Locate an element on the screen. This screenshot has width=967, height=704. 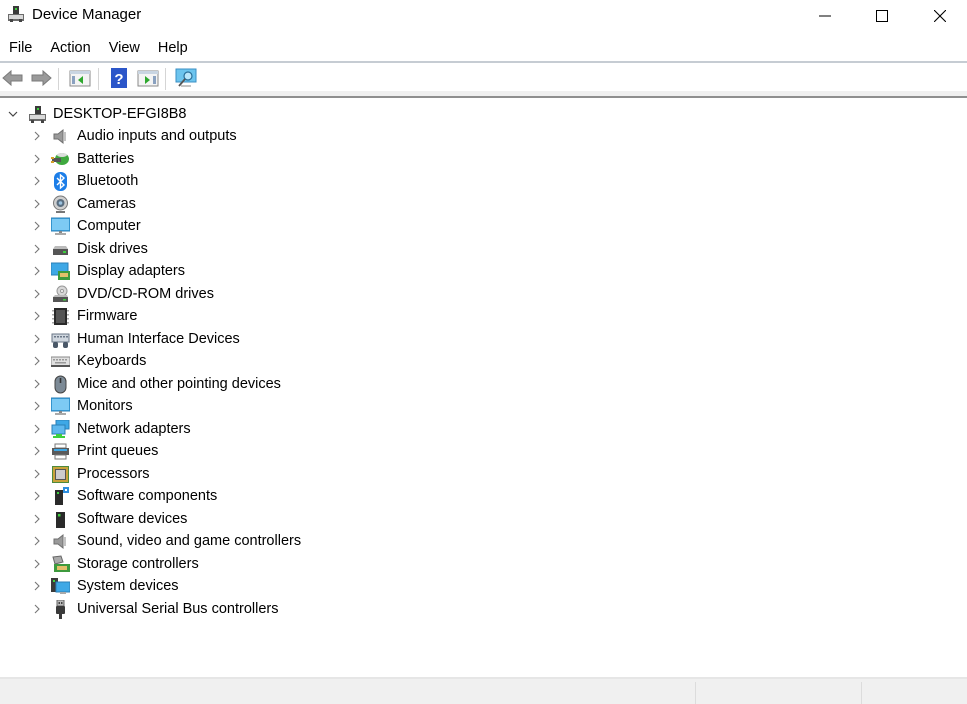
software-device-icon is located at coordinates (60, 519).